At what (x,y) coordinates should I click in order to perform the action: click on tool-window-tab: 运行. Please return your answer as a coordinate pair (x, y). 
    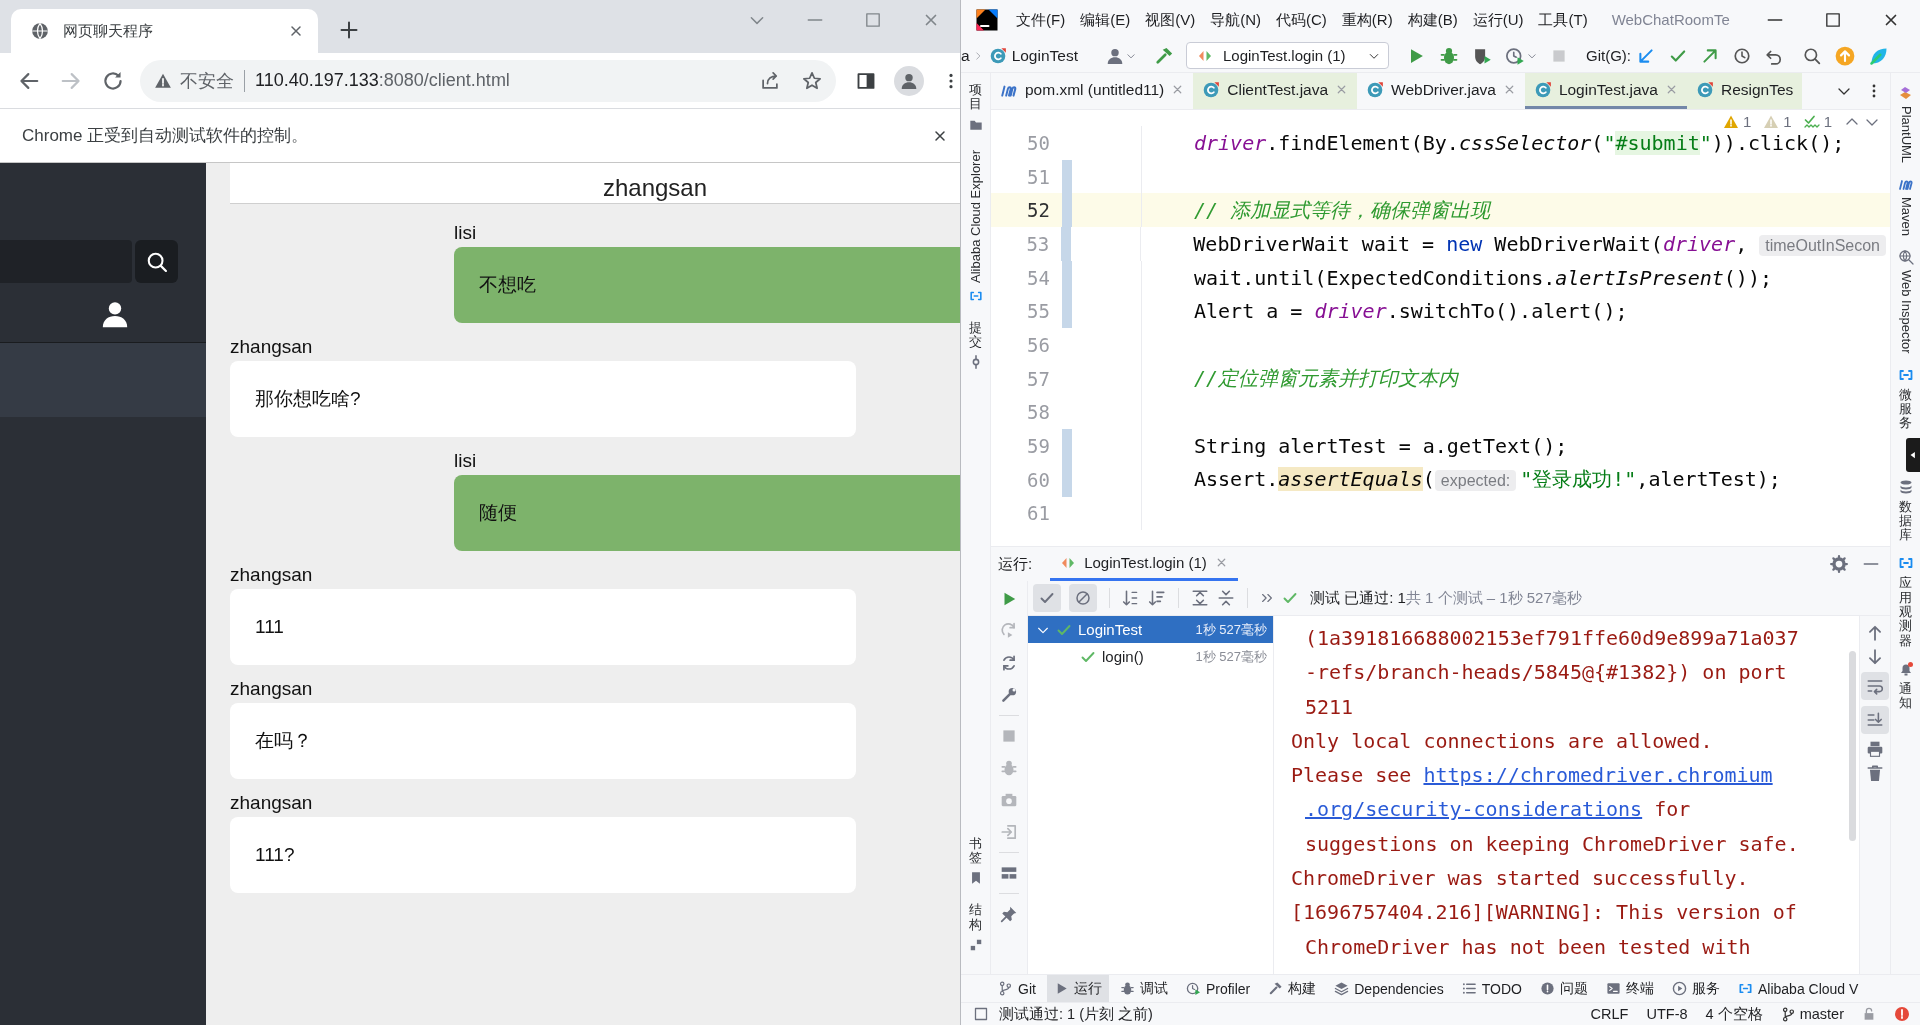
    Looking at the image, I should click on (1077, 988).